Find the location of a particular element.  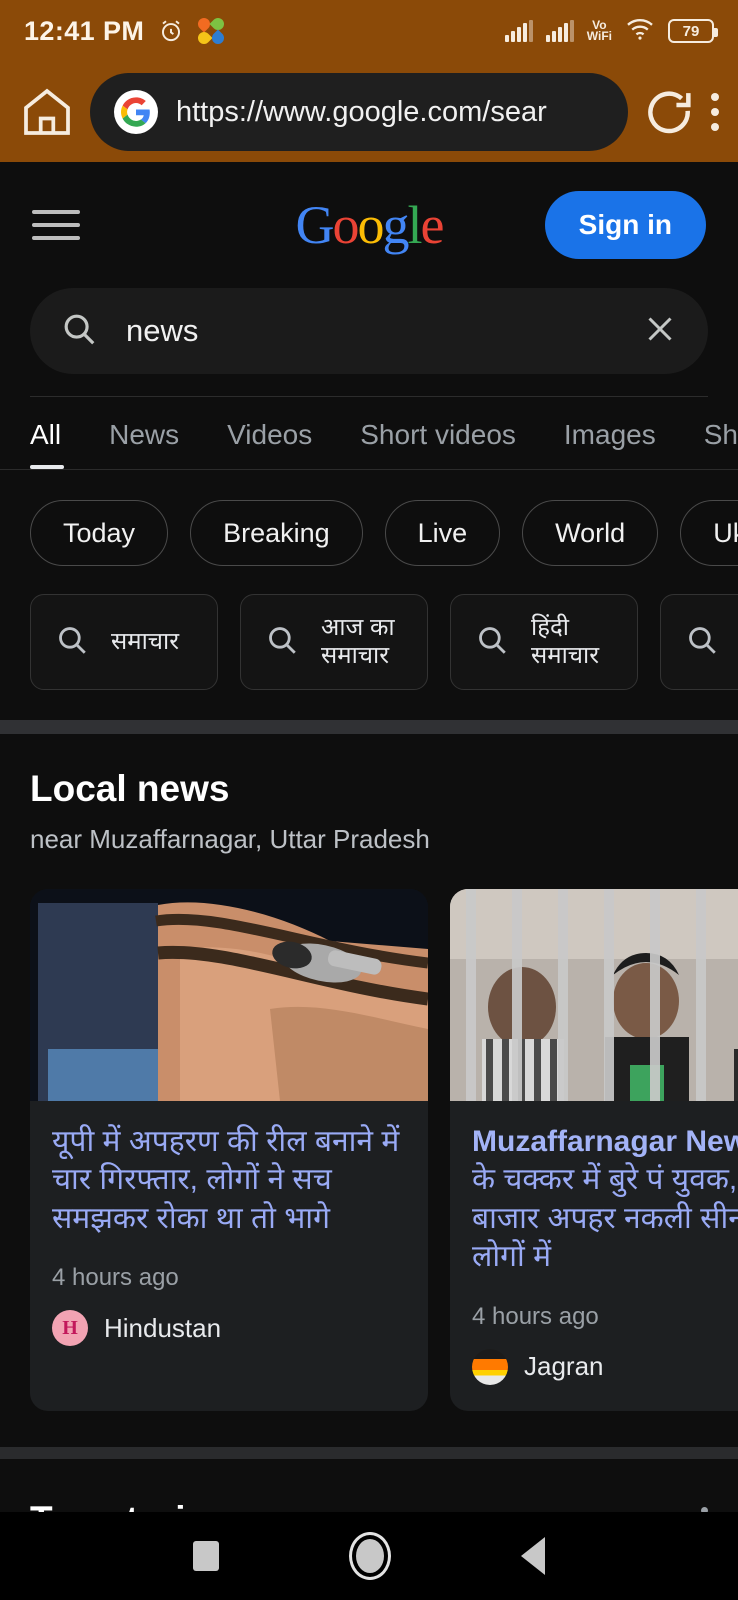

related-search-item: हिंदी समाचार is located at coordinates (544, 642).